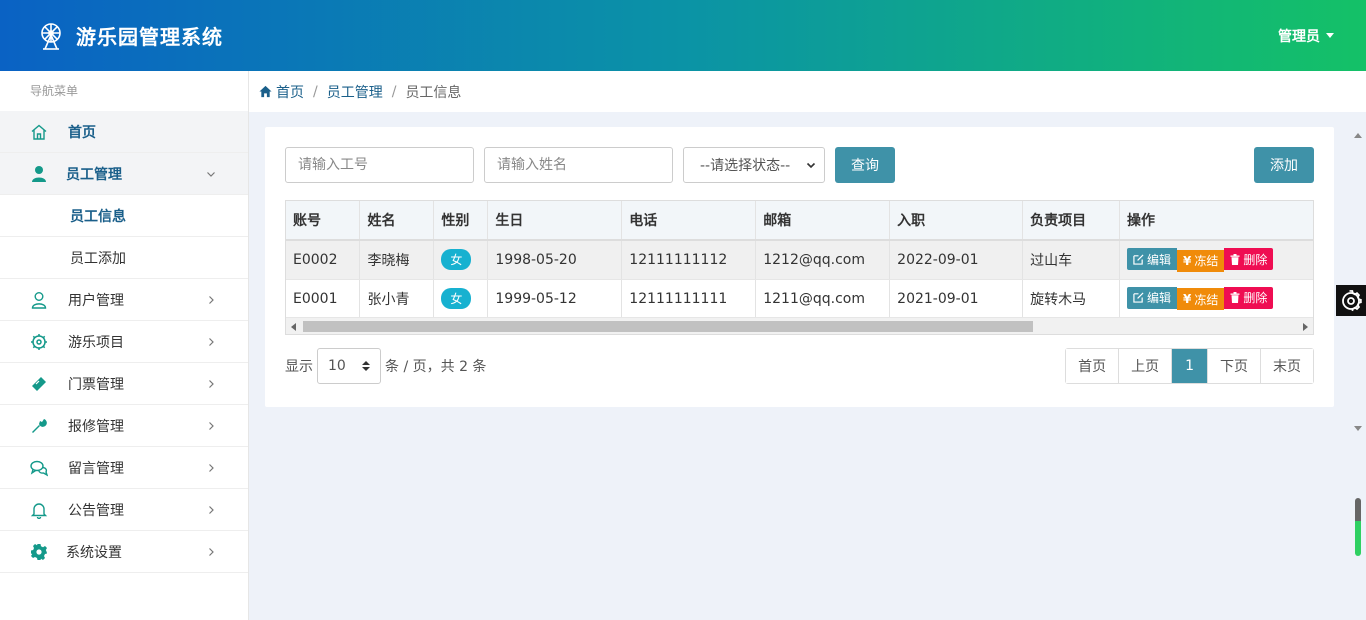 The width and height of the screenshot is (1366, 620). What do you see at coordinates (1284, 165) in the screenshot?
I see `add-button: 添加` at bounding box center [1284, 165].